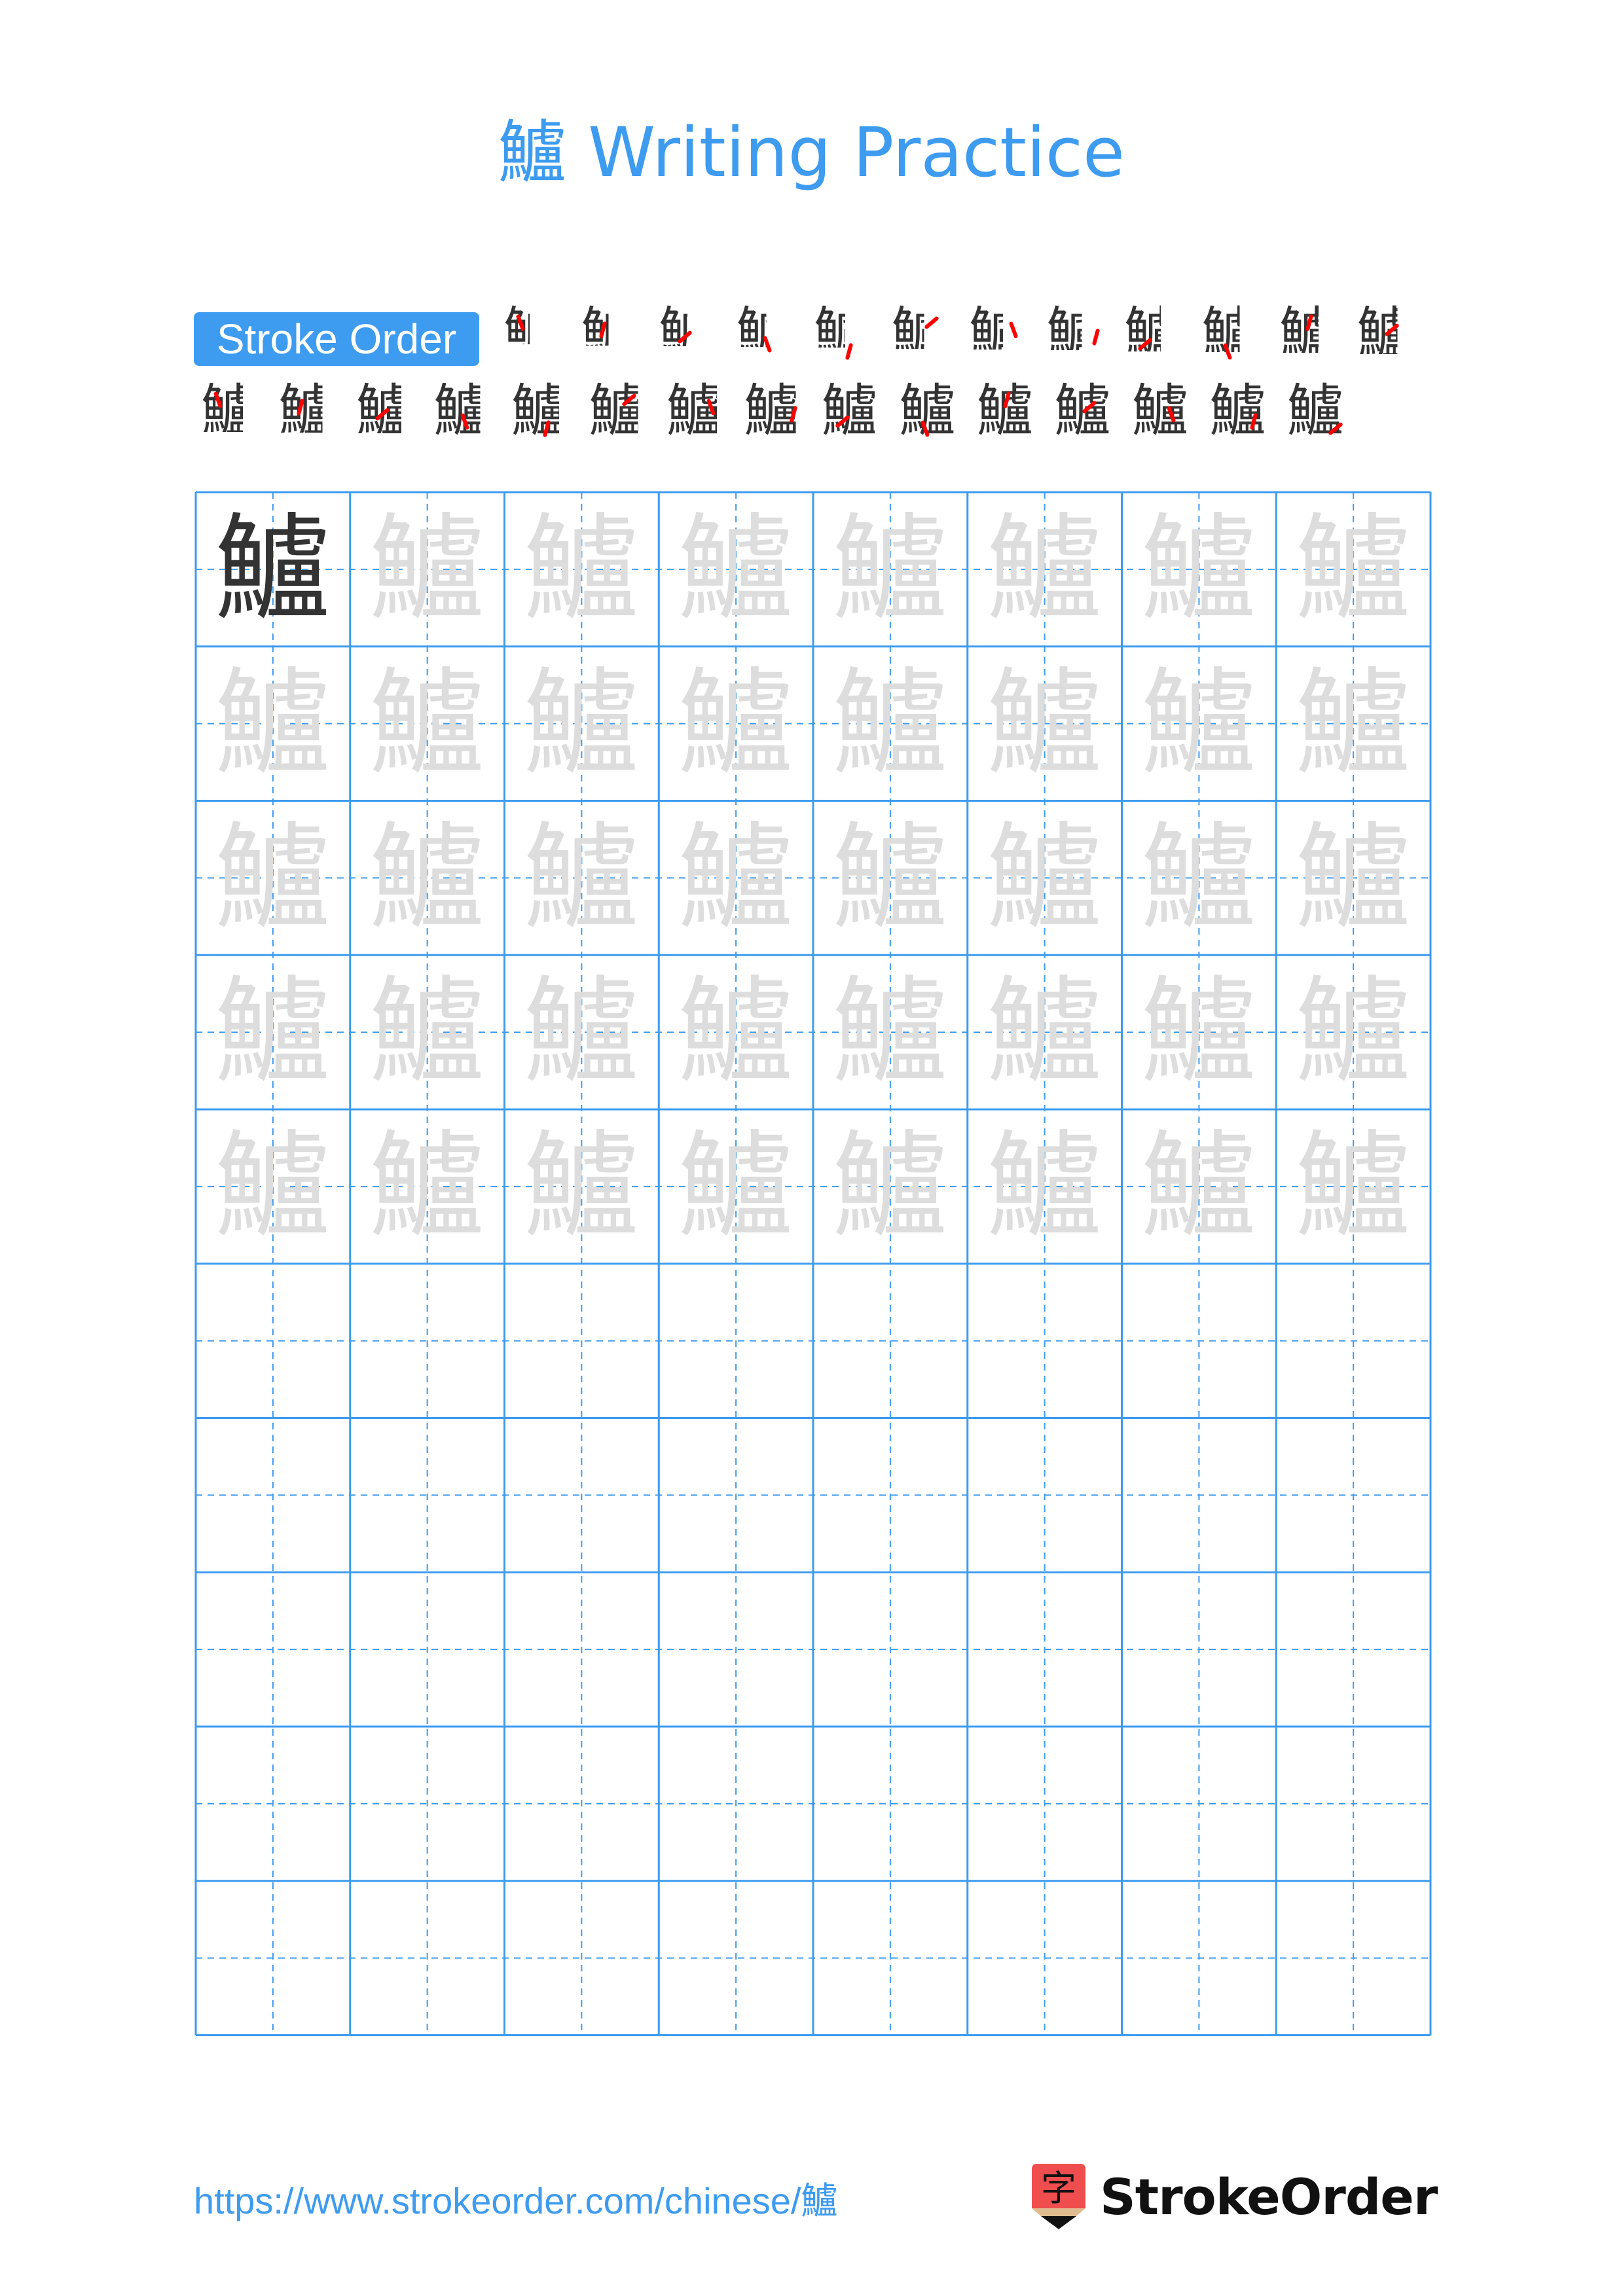 Image resolution: width=1623 pixels, height=2296 pixels. I want to click on stroke-step-19: 鱸, so click(694, 411).